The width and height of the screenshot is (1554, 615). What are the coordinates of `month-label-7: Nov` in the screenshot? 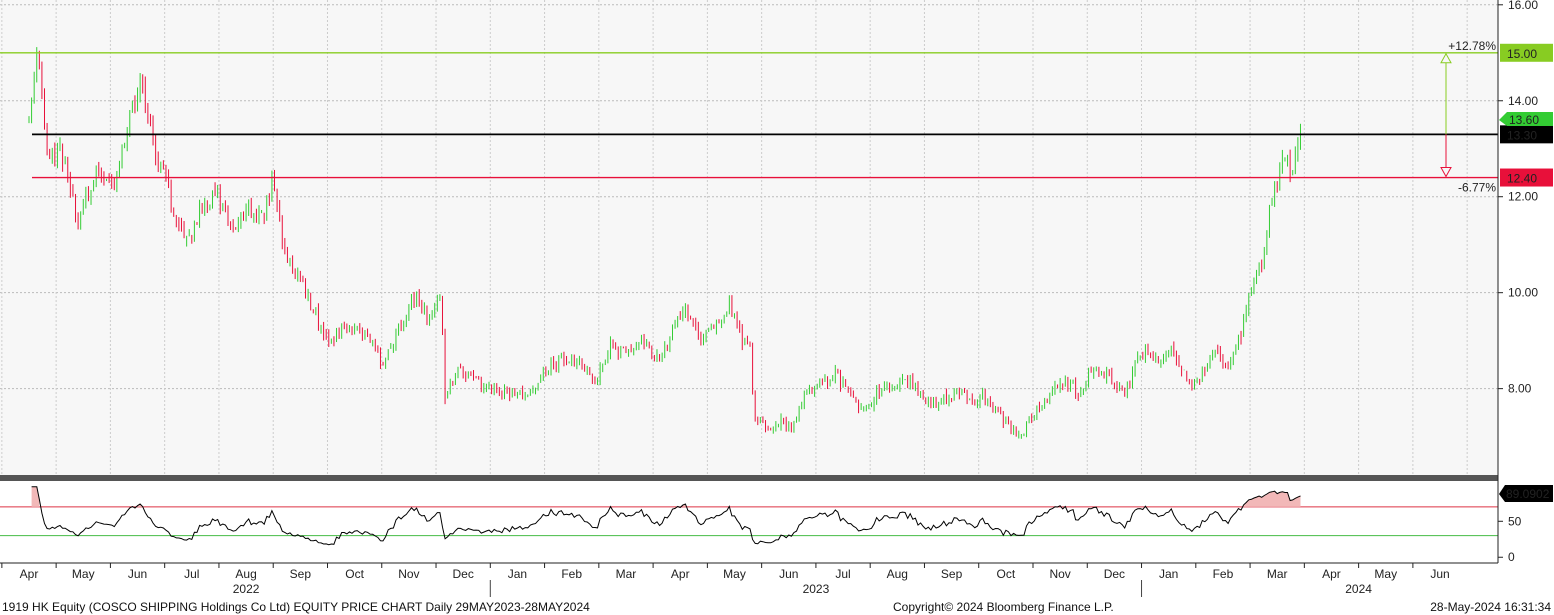 It's located at (408, 574).